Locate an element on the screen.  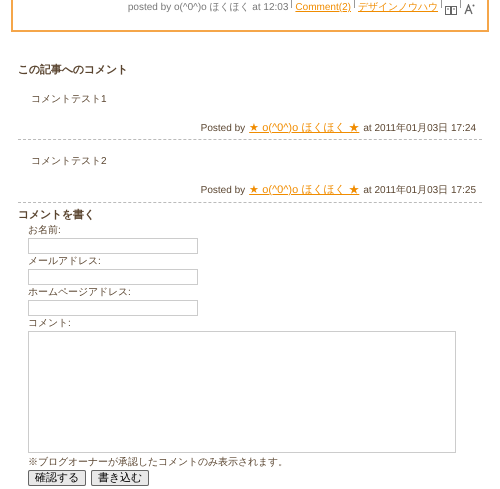
comment-text: コメントテスト2 is located at coordinates (69, 162).